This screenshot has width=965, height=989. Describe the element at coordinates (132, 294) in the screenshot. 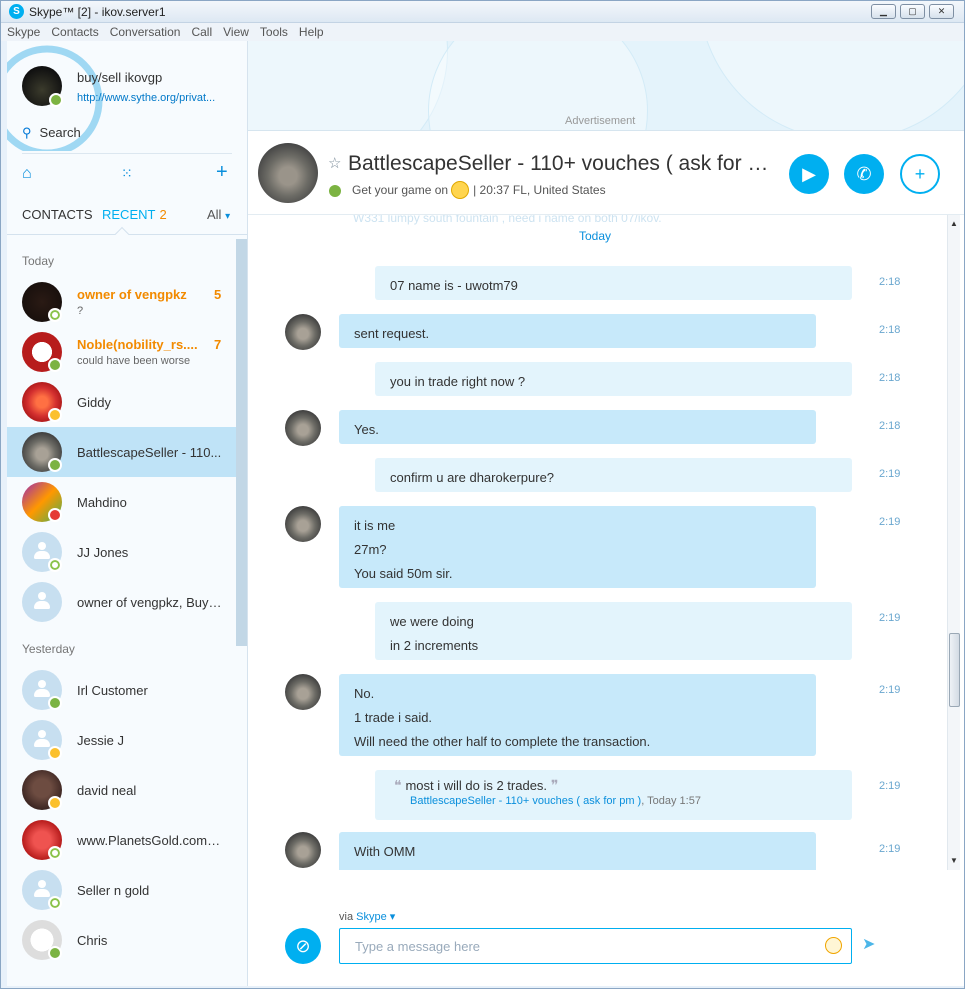

I see `contact-name: owner of vengpkz` at that location.